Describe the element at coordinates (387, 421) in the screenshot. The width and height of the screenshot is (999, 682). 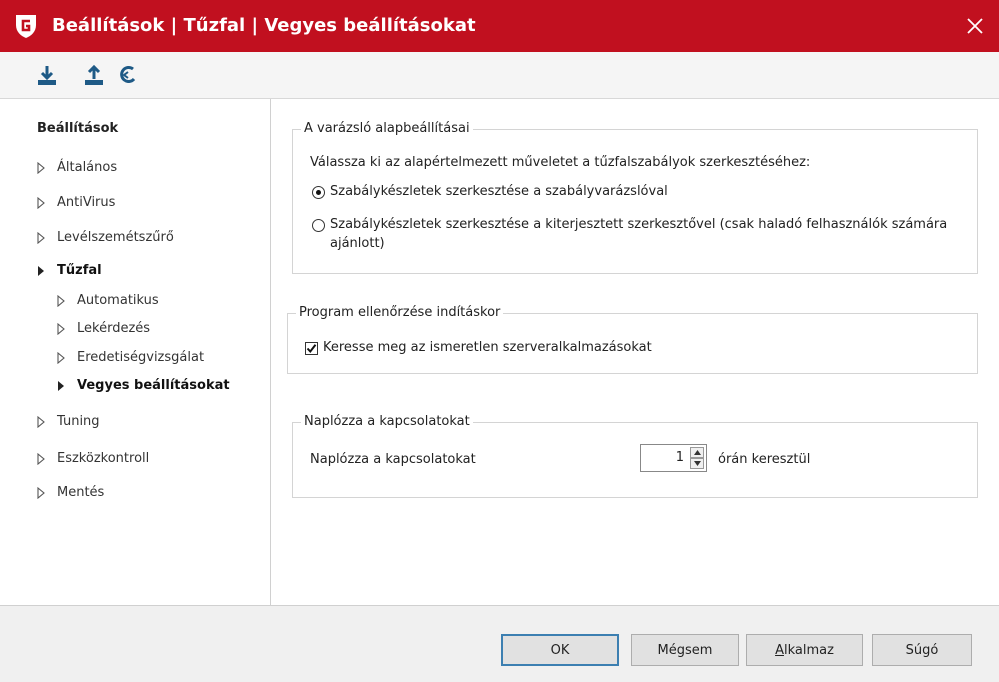
I see `group-legend: Naplózza a kapcsolatokat` at that location.